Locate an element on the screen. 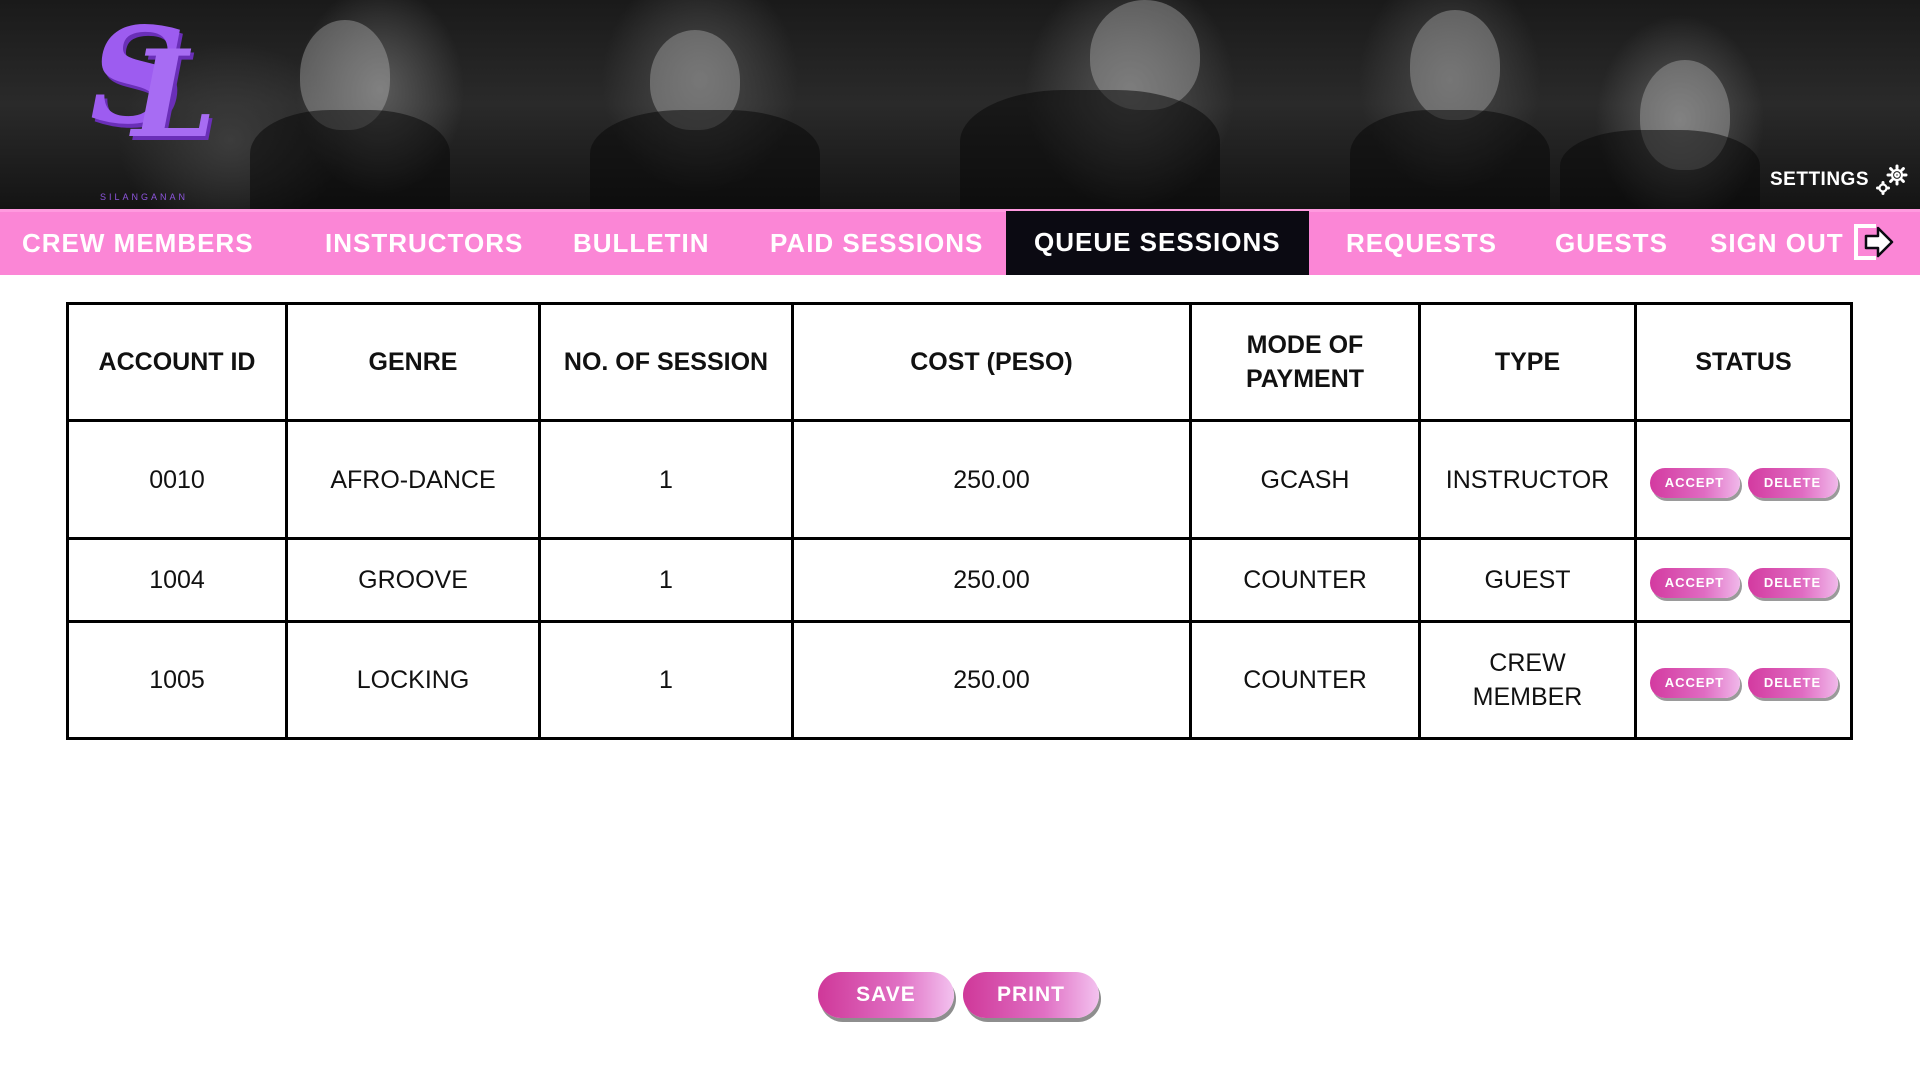 This screenshot has width=1920, height=1080. cell-type: CREW MEMBER is located at coordinates (1527, 680).